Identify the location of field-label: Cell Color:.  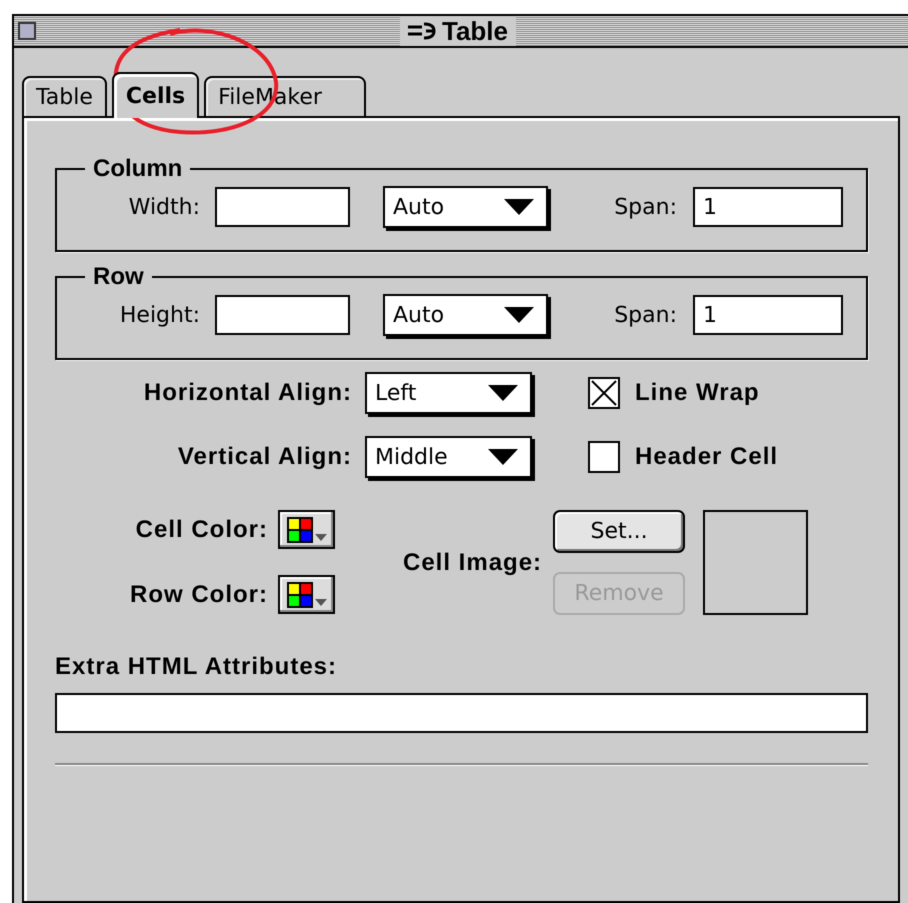
(201, 529).